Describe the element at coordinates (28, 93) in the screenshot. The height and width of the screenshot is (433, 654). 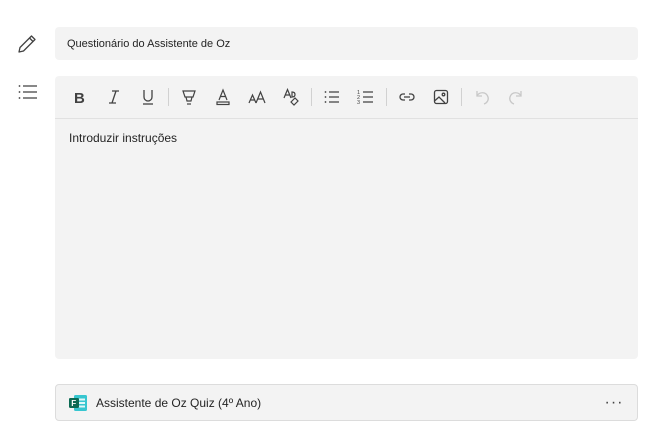
I see `list-icon` at that location.